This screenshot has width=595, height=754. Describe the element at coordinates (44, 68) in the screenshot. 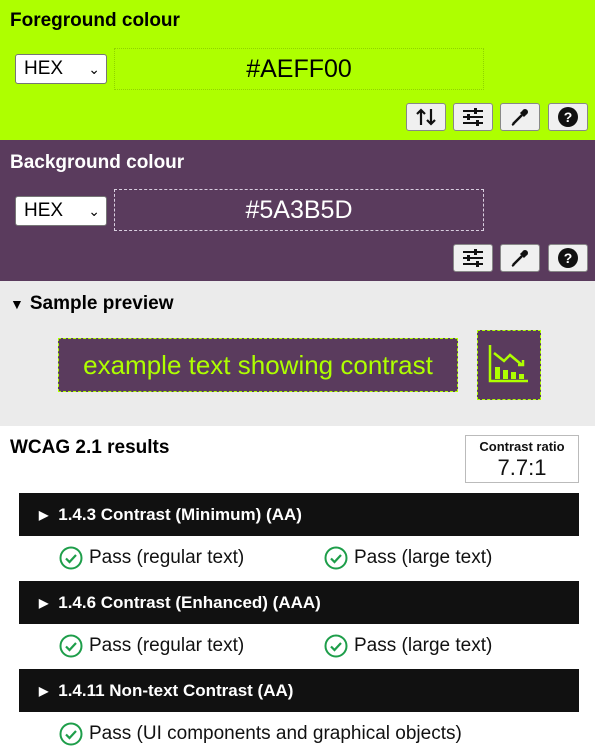

I see `foreground-format-value: HEX` at that location.